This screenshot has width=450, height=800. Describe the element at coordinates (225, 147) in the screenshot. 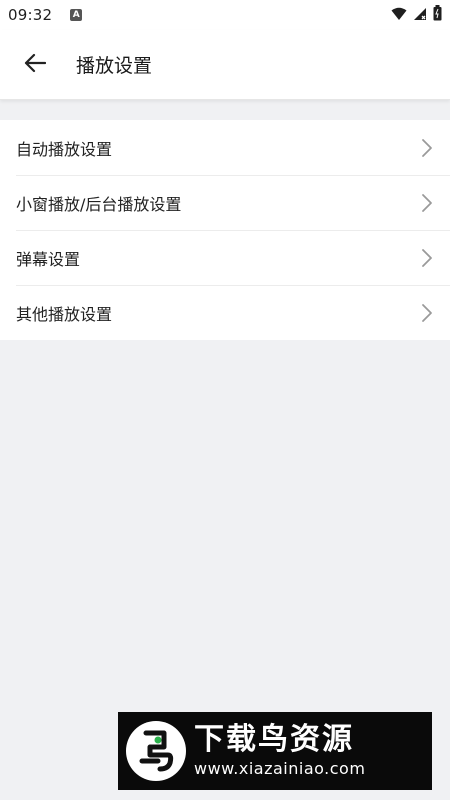

I see `menu-item-autoplay: 自动播放设置` at that location.